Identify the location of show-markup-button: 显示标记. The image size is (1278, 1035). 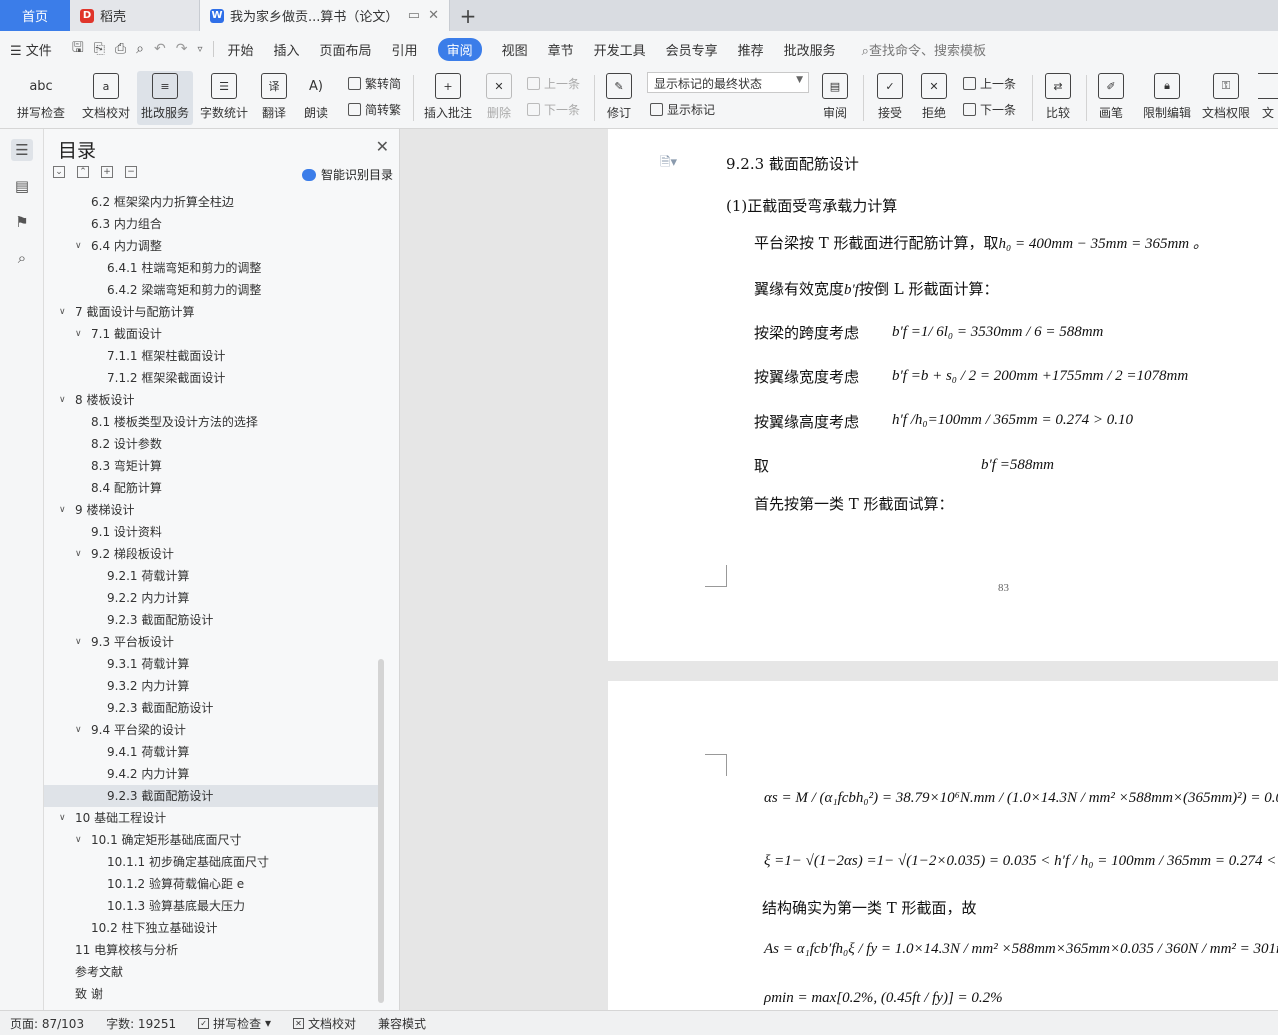
(682, 109).